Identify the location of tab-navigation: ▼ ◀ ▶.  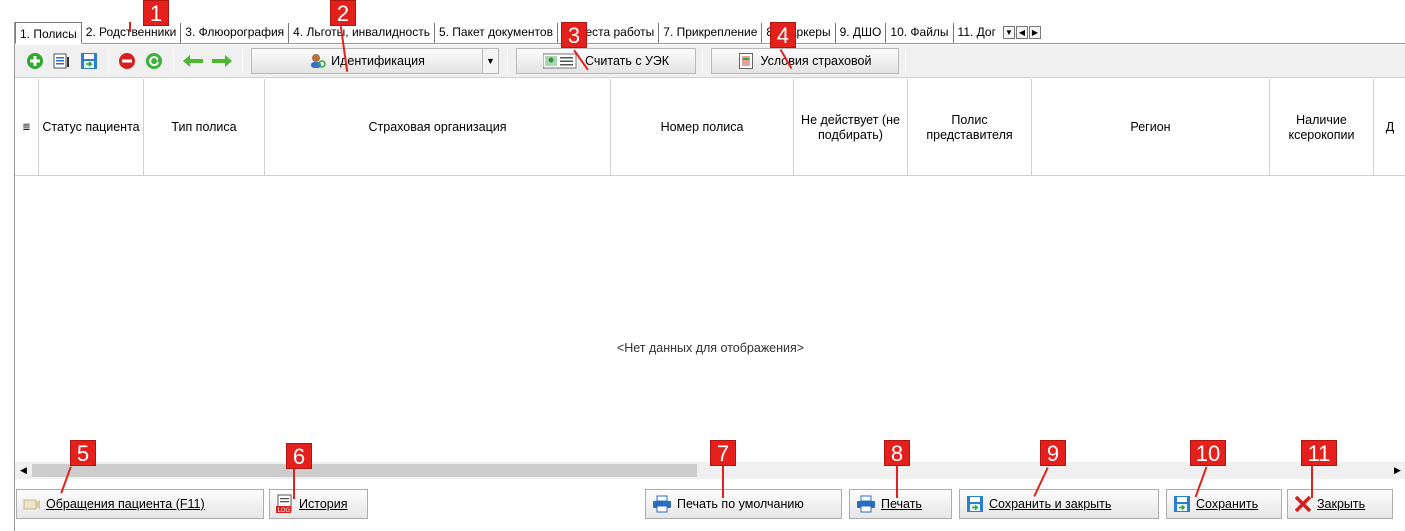
(1021, 32).